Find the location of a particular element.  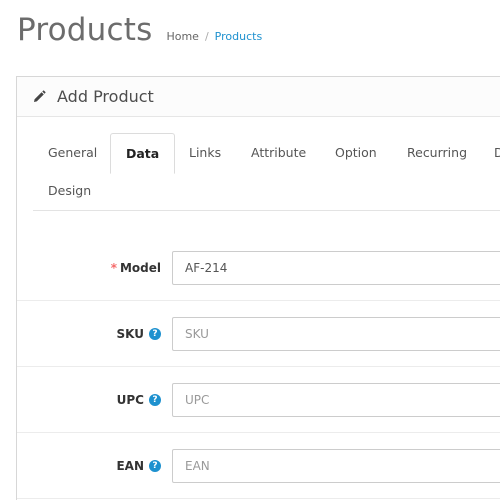

sku-input is located at coordinates (336, 334).